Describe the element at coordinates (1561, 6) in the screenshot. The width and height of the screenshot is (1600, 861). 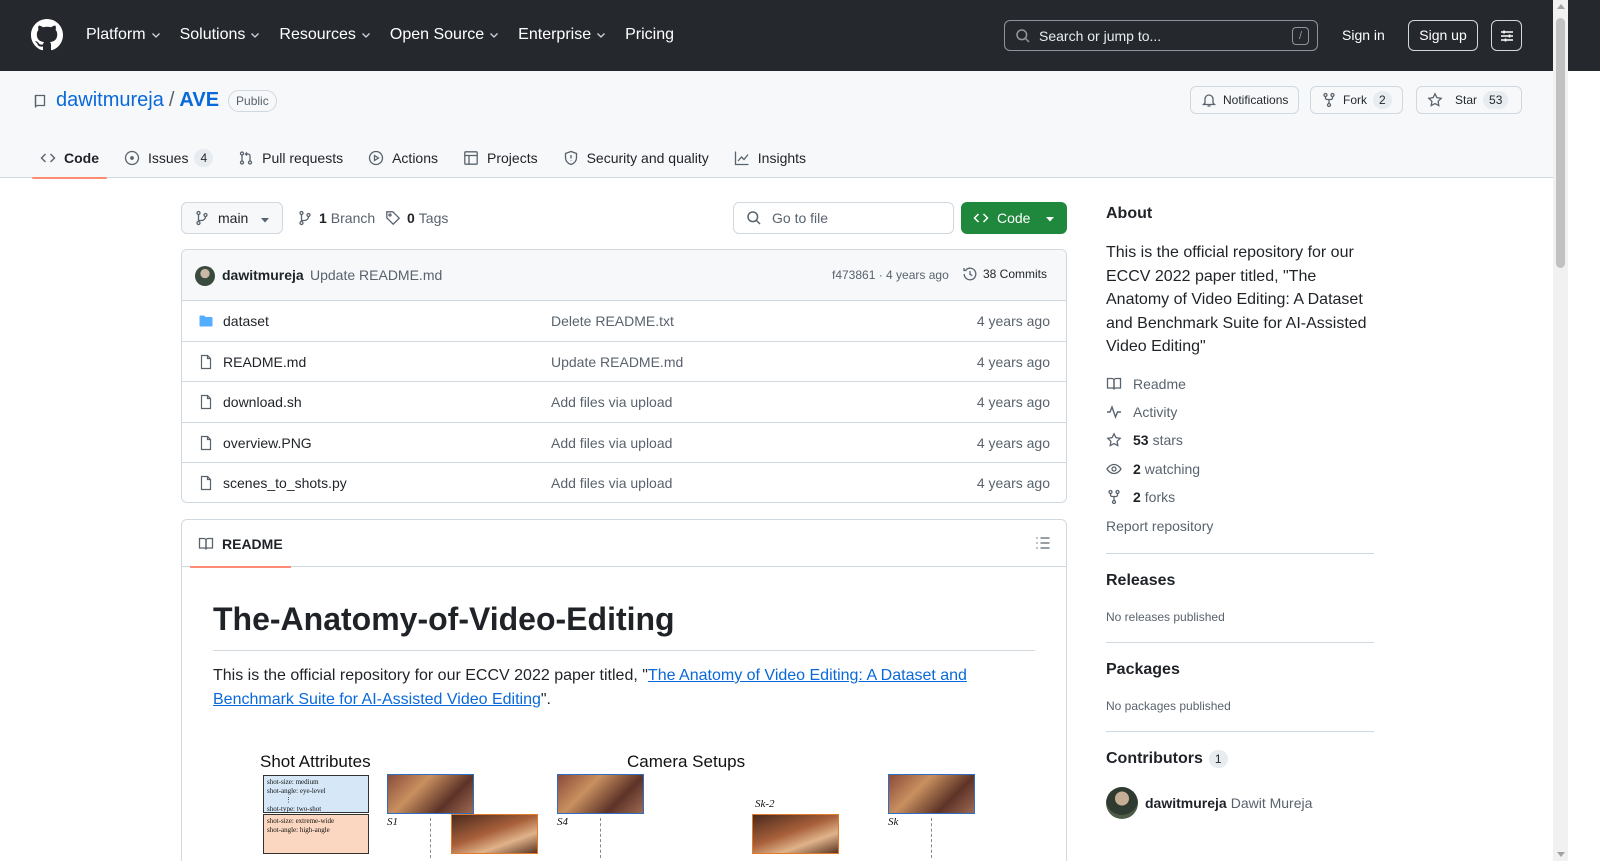
I see `scroll-up-arrow-icon` at that location.